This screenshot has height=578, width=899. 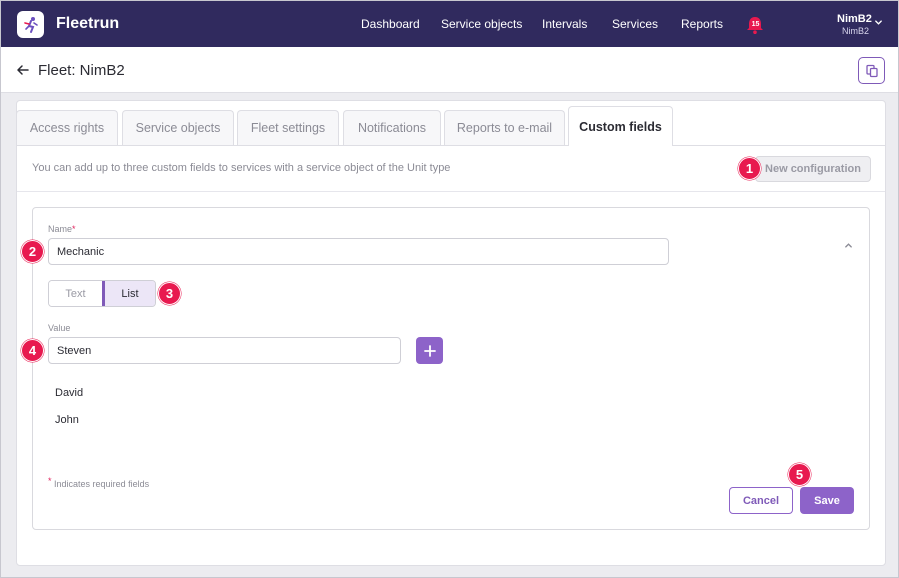 What do you see at coordinates (288, 127) in the screenshot?
I see `tab-fleet-settings: Fleet settings` at bounding box center [288, 127].